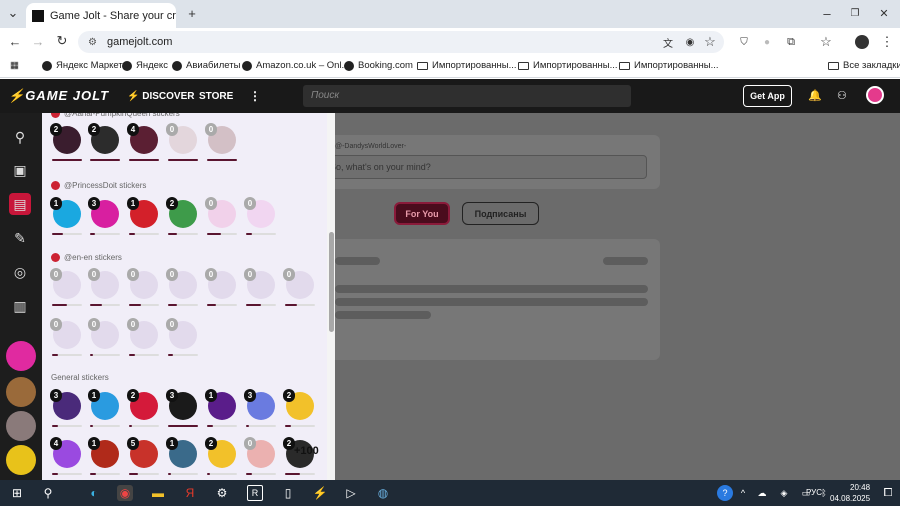  Describe the element at coordinates (744, 42) in the screenshot. I see `shield-extension-icon: ⛉` at that location.